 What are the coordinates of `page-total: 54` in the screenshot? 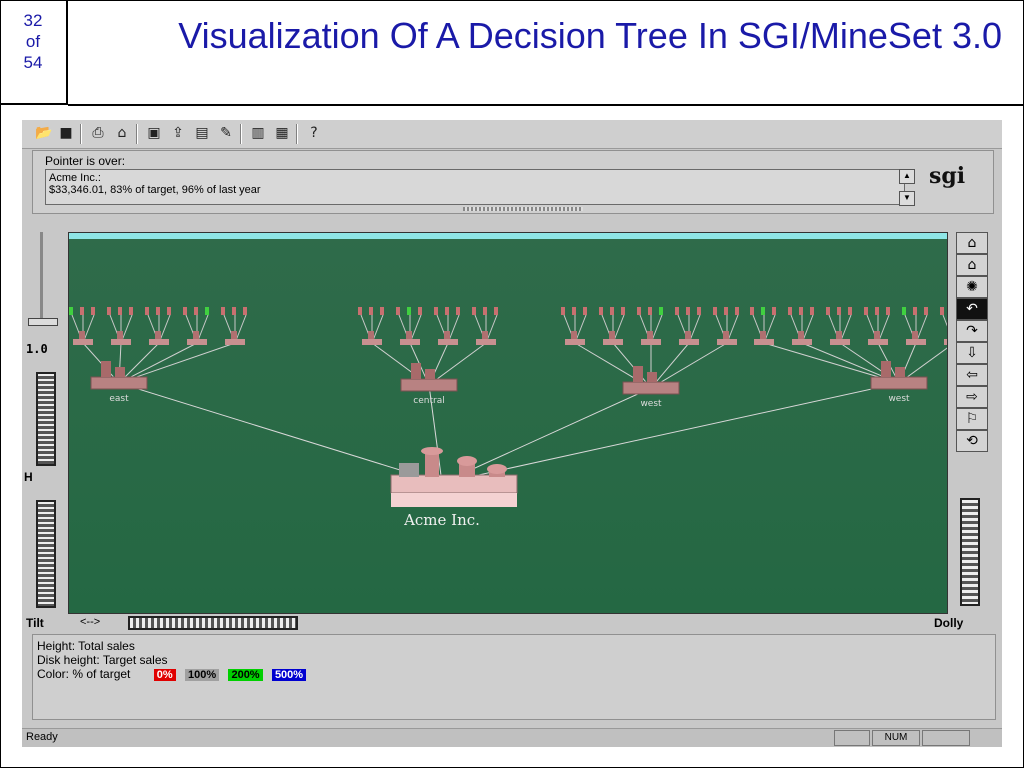 It's located at (33, 62).